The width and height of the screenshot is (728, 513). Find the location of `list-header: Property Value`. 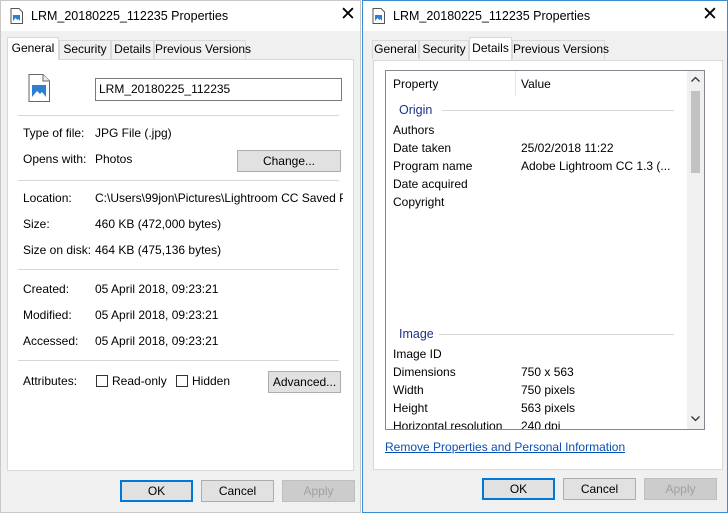

list-header: Property Value is located at coordinates (537, 83).